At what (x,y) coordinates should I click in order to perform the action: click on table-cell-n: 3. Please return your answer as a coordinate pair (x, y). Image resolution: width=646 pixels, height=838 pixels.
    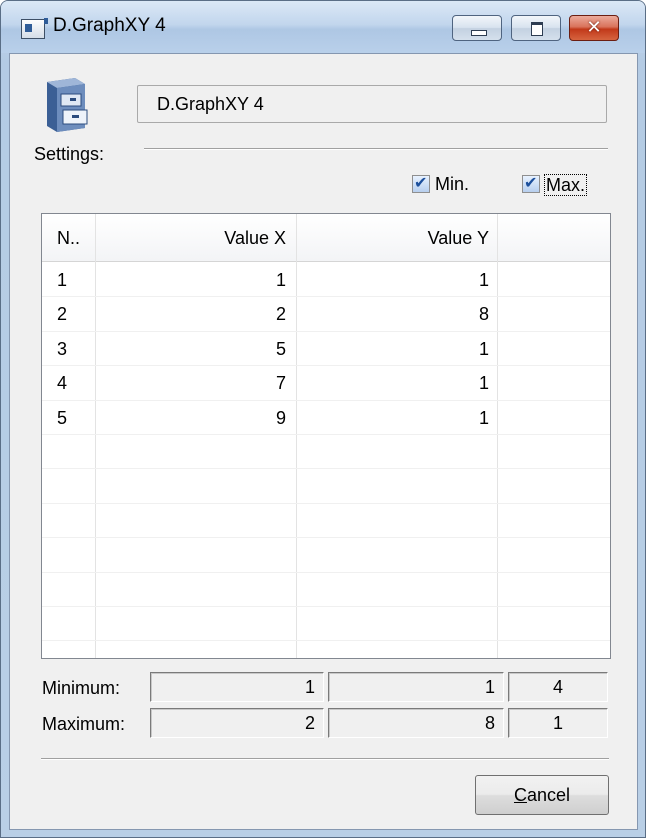
    Looking at the image, I should click on (62, 348).